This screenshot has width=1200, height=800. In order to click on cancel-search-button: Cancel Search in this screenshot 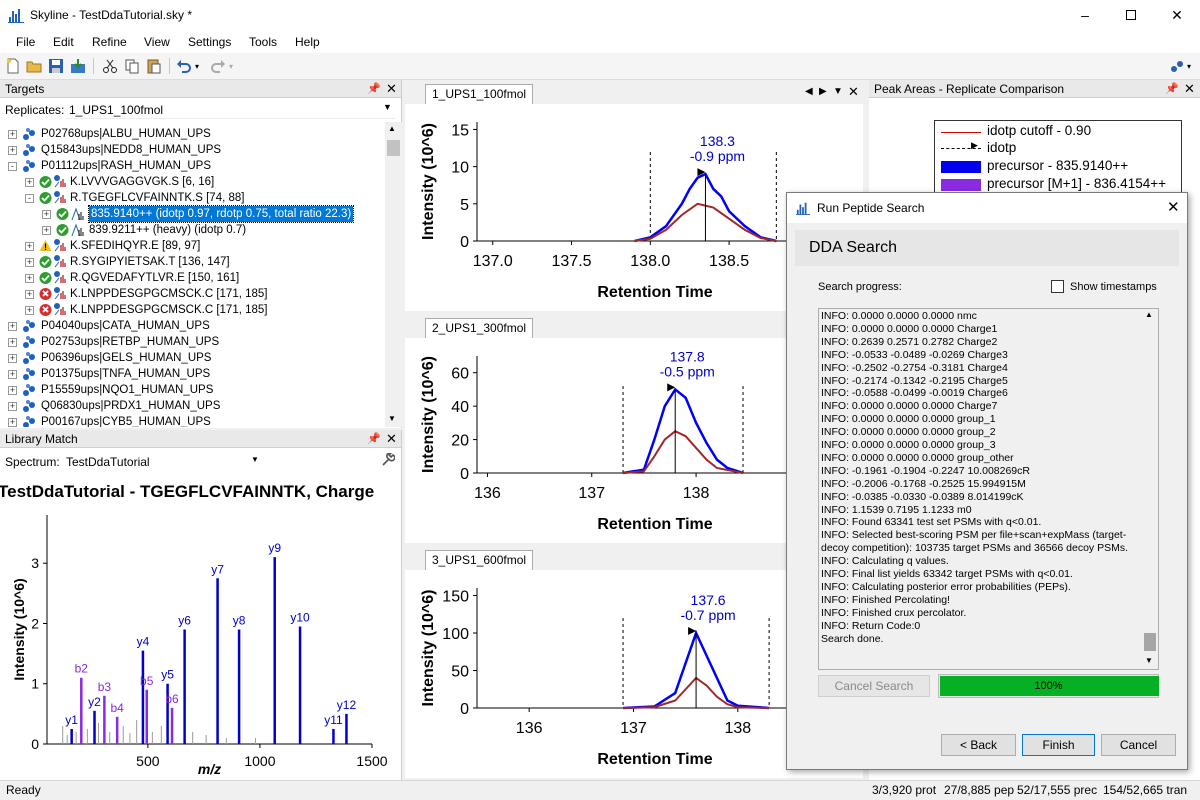, I will do `click(874, 686)`.